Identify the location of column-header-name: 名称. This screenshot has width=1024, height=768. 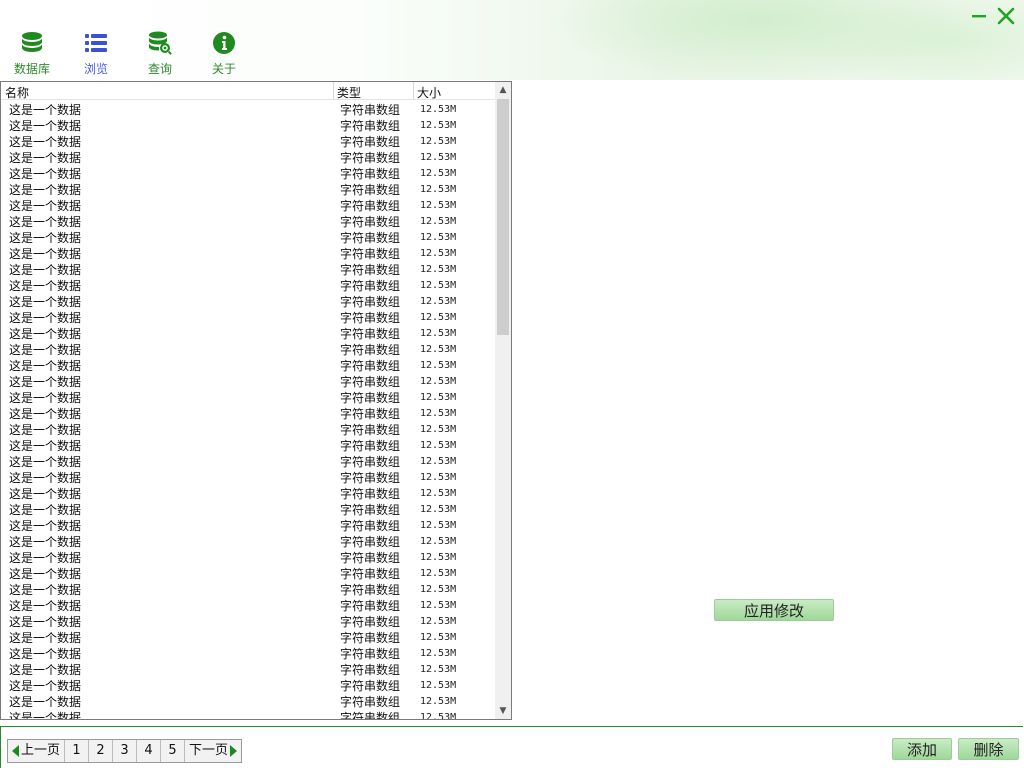
(17, 92).